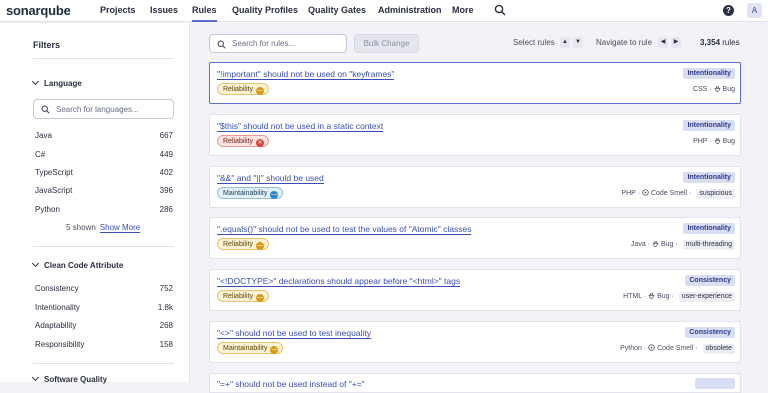 This screenshot has width=768, height=393. Describe the element at coordinates (274, 195) in the screenshot. I see `severity-low-icon: —` at that location.